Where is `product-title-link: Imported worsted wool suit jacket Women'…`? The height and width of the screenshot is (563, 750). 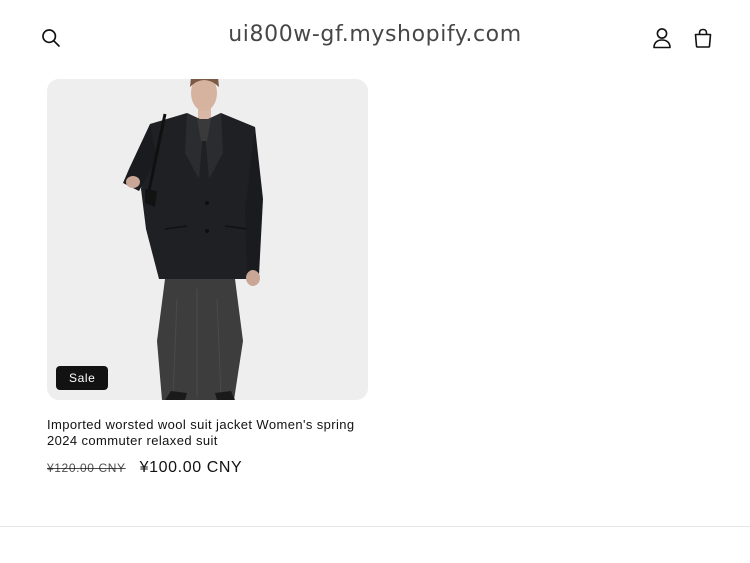 product-title-link: Imported worsted wool suit jacket Women'… is located at coordinates (207, 433).